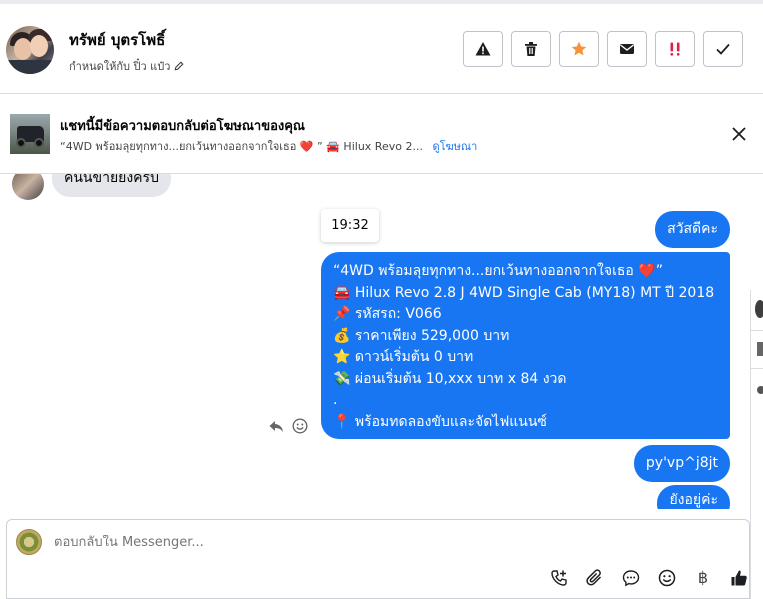 The height and width of the screenshot is (599, 763). I want to click on conversation-actions, so click(603, 49).